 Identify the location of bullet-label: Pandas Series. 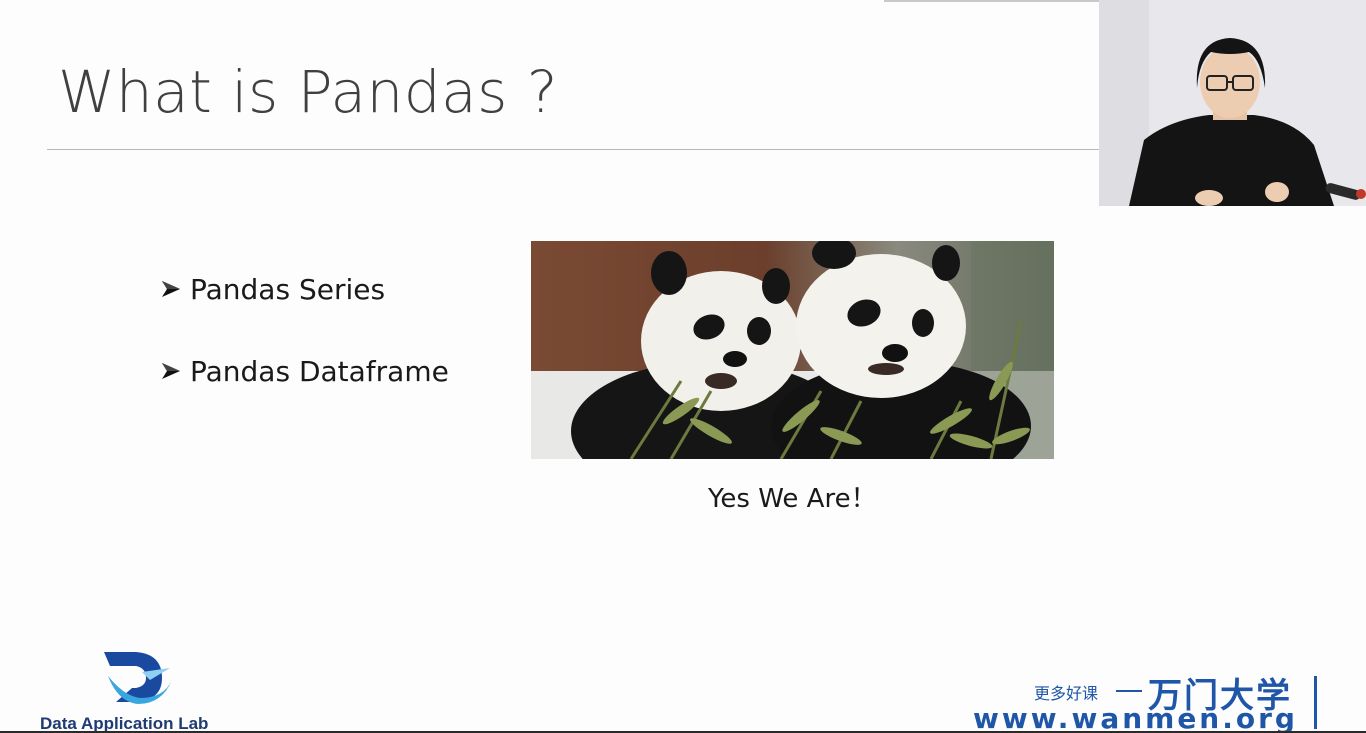
(288, 289).